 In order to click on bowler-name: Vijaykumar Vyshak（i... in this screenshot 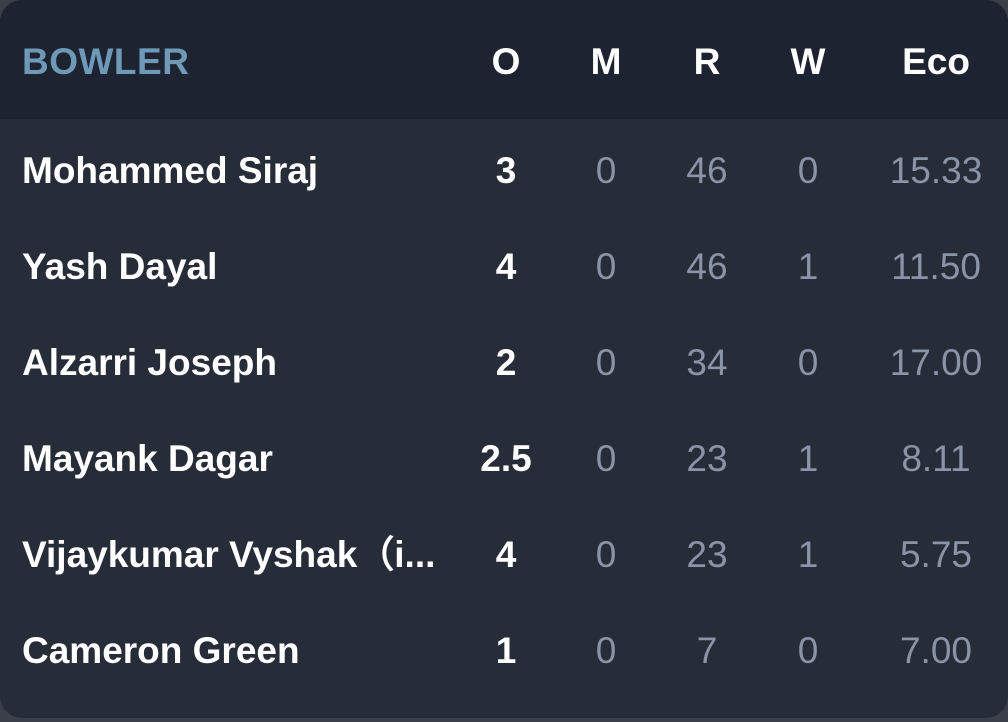, I will do `click(237, 555)`.